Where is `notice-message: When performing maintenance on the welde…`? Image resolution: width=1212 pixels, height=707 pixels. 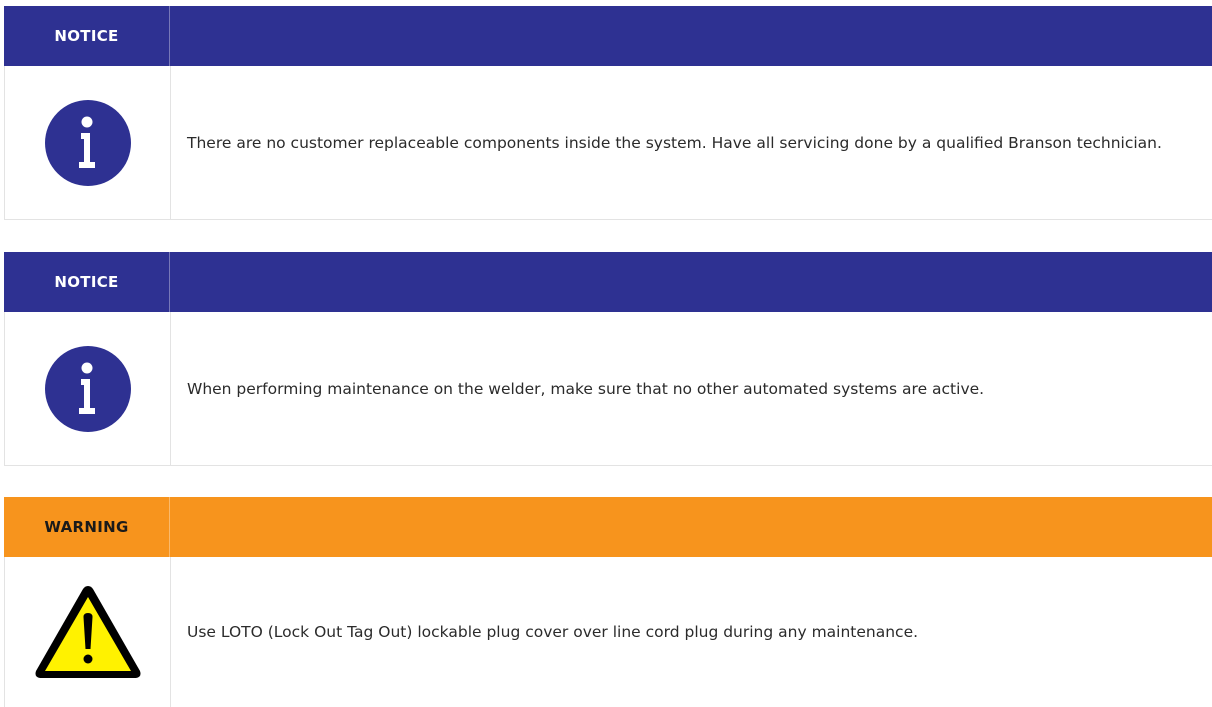 notice-message: When performing maintenance on the welde… is located at coordinates (586, 388).